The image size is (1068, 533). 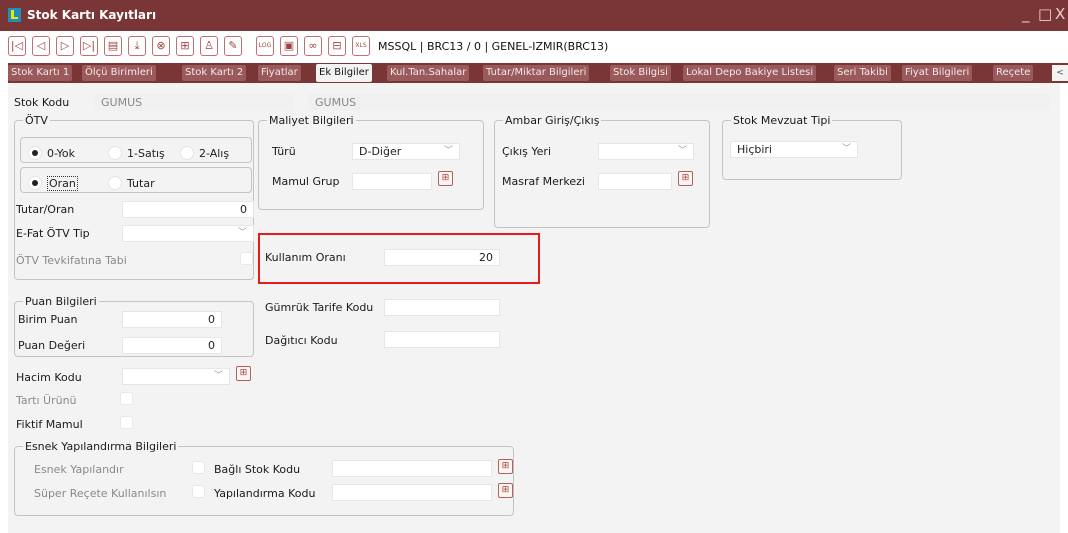 I want to click on birim-puan-label: Birim Puan, so click(x=48, y=319).